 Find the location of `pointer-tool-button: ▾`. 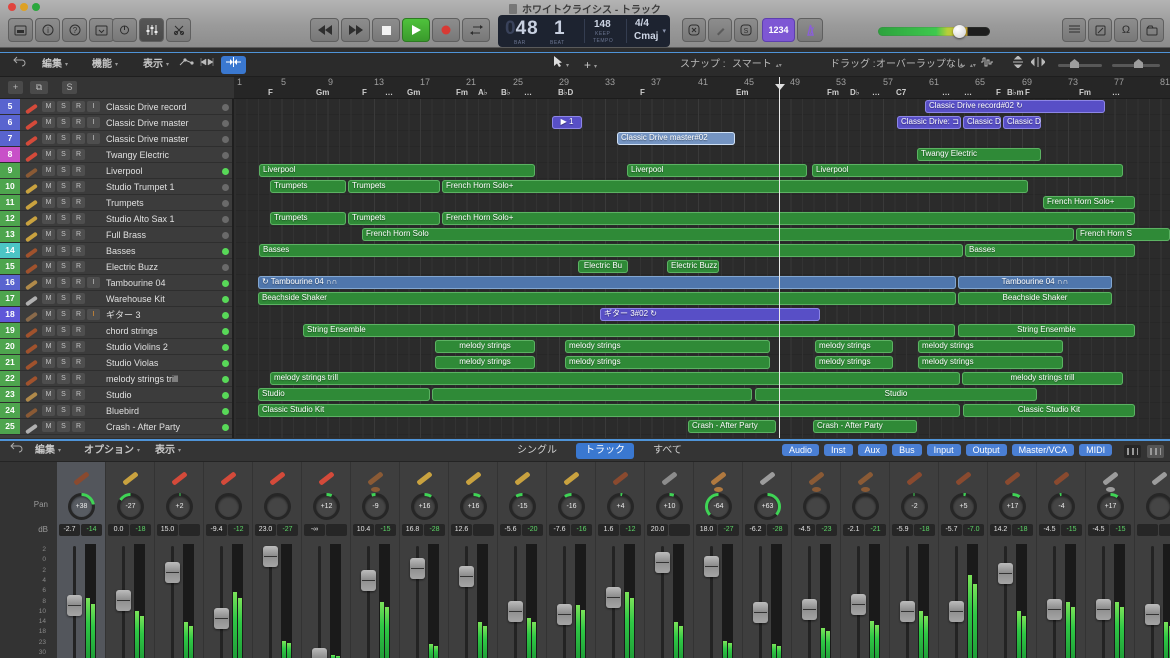

pointer-tool-button: ▾ is located at coordinates (561, 65).